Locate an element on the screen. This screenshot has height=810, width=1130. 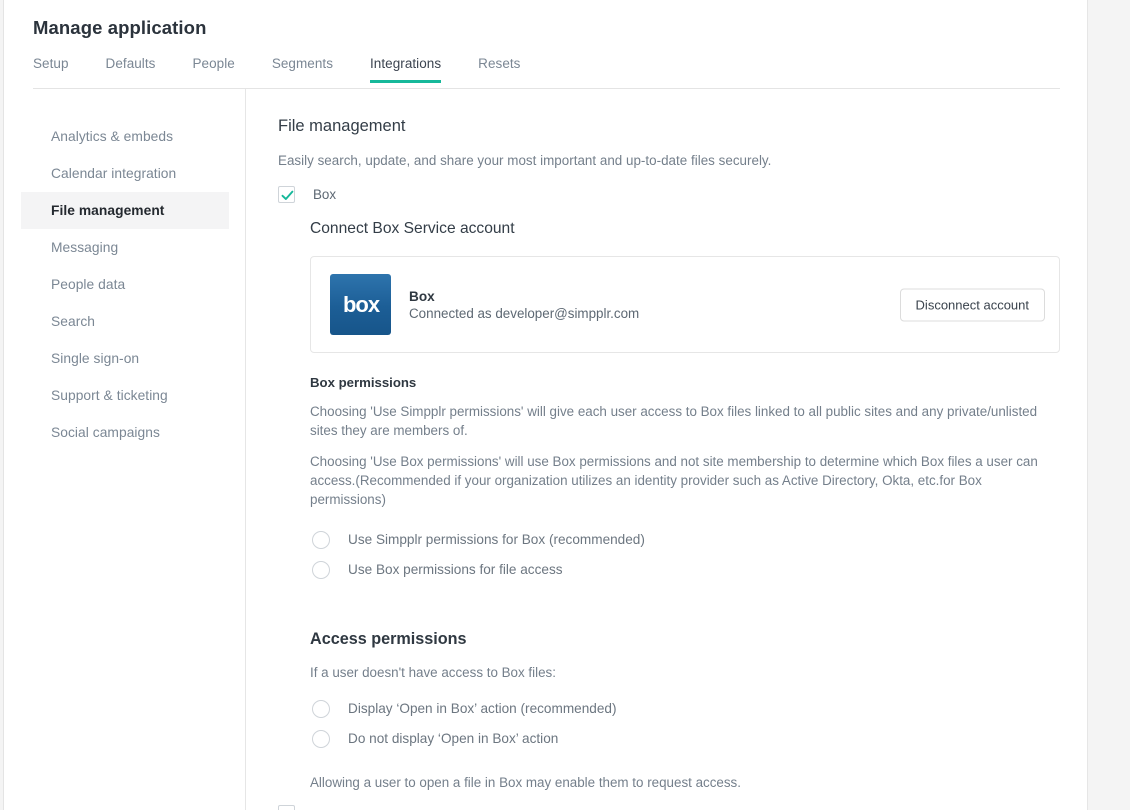
box-enable-checkbox is located at coordinates (286, 194).